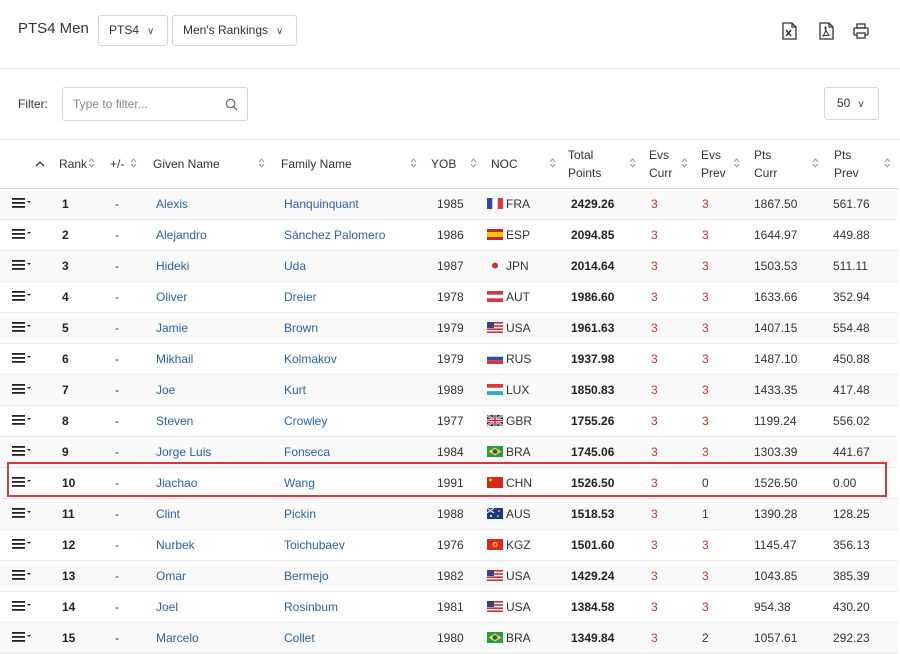 This screenshot has width=900, height=654. I want to click on family-name-link: Toichubaev, so click(348, 545).